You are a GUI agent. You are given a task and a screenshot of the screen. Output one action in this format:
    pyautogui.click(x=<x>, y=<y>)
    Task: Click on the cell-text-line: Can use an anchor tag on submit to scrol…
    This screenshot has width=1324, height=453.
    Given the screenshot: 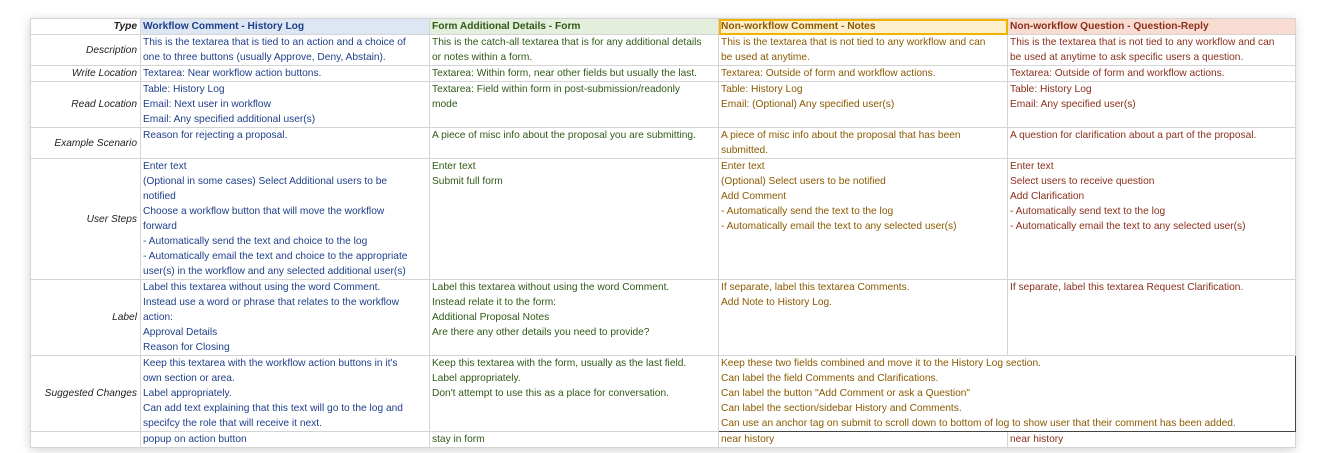 What is the action you would take?
    pyautogui.click(x=978, y=423)
    